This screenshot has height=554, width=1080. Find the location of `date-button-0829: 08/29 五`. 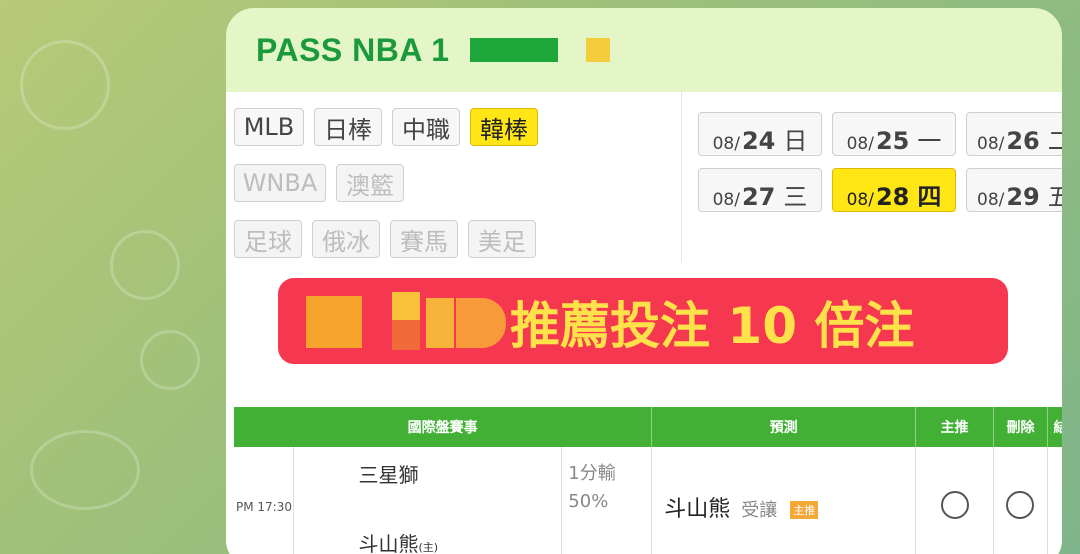

date-button-0829: 08/29 五 is located at coordinates (1014, 190).